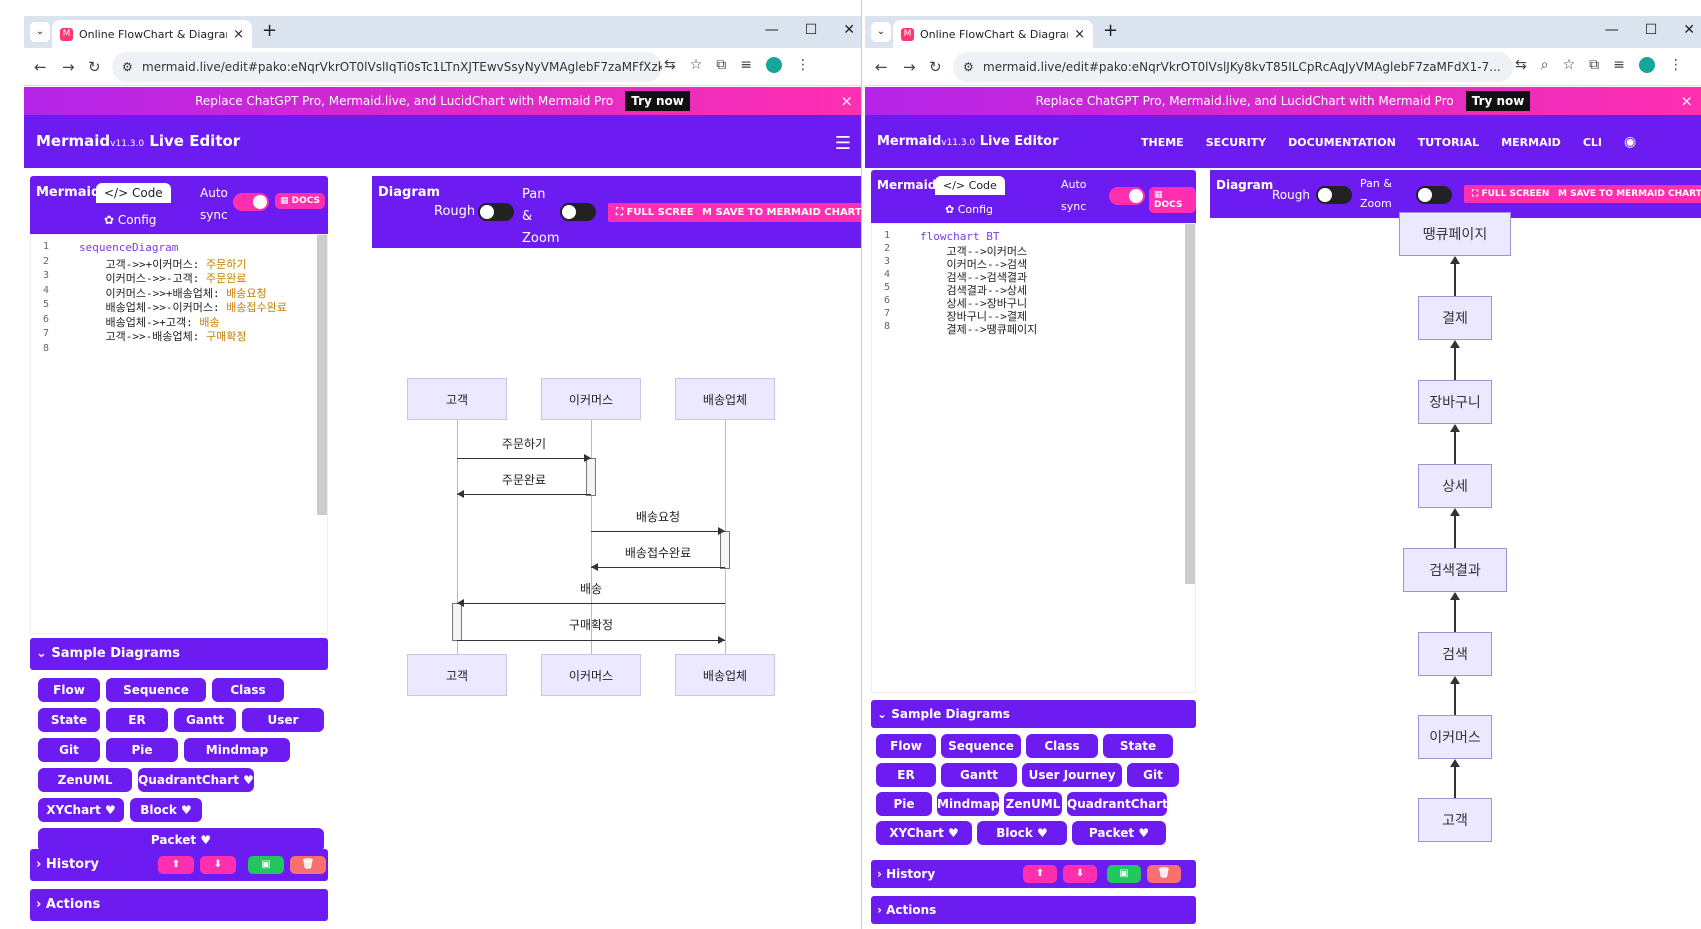  Describe the element at coordinates (1448, 142) in the screenshot. I see `menu-item-tutorial: TUTORIAL` at that location.